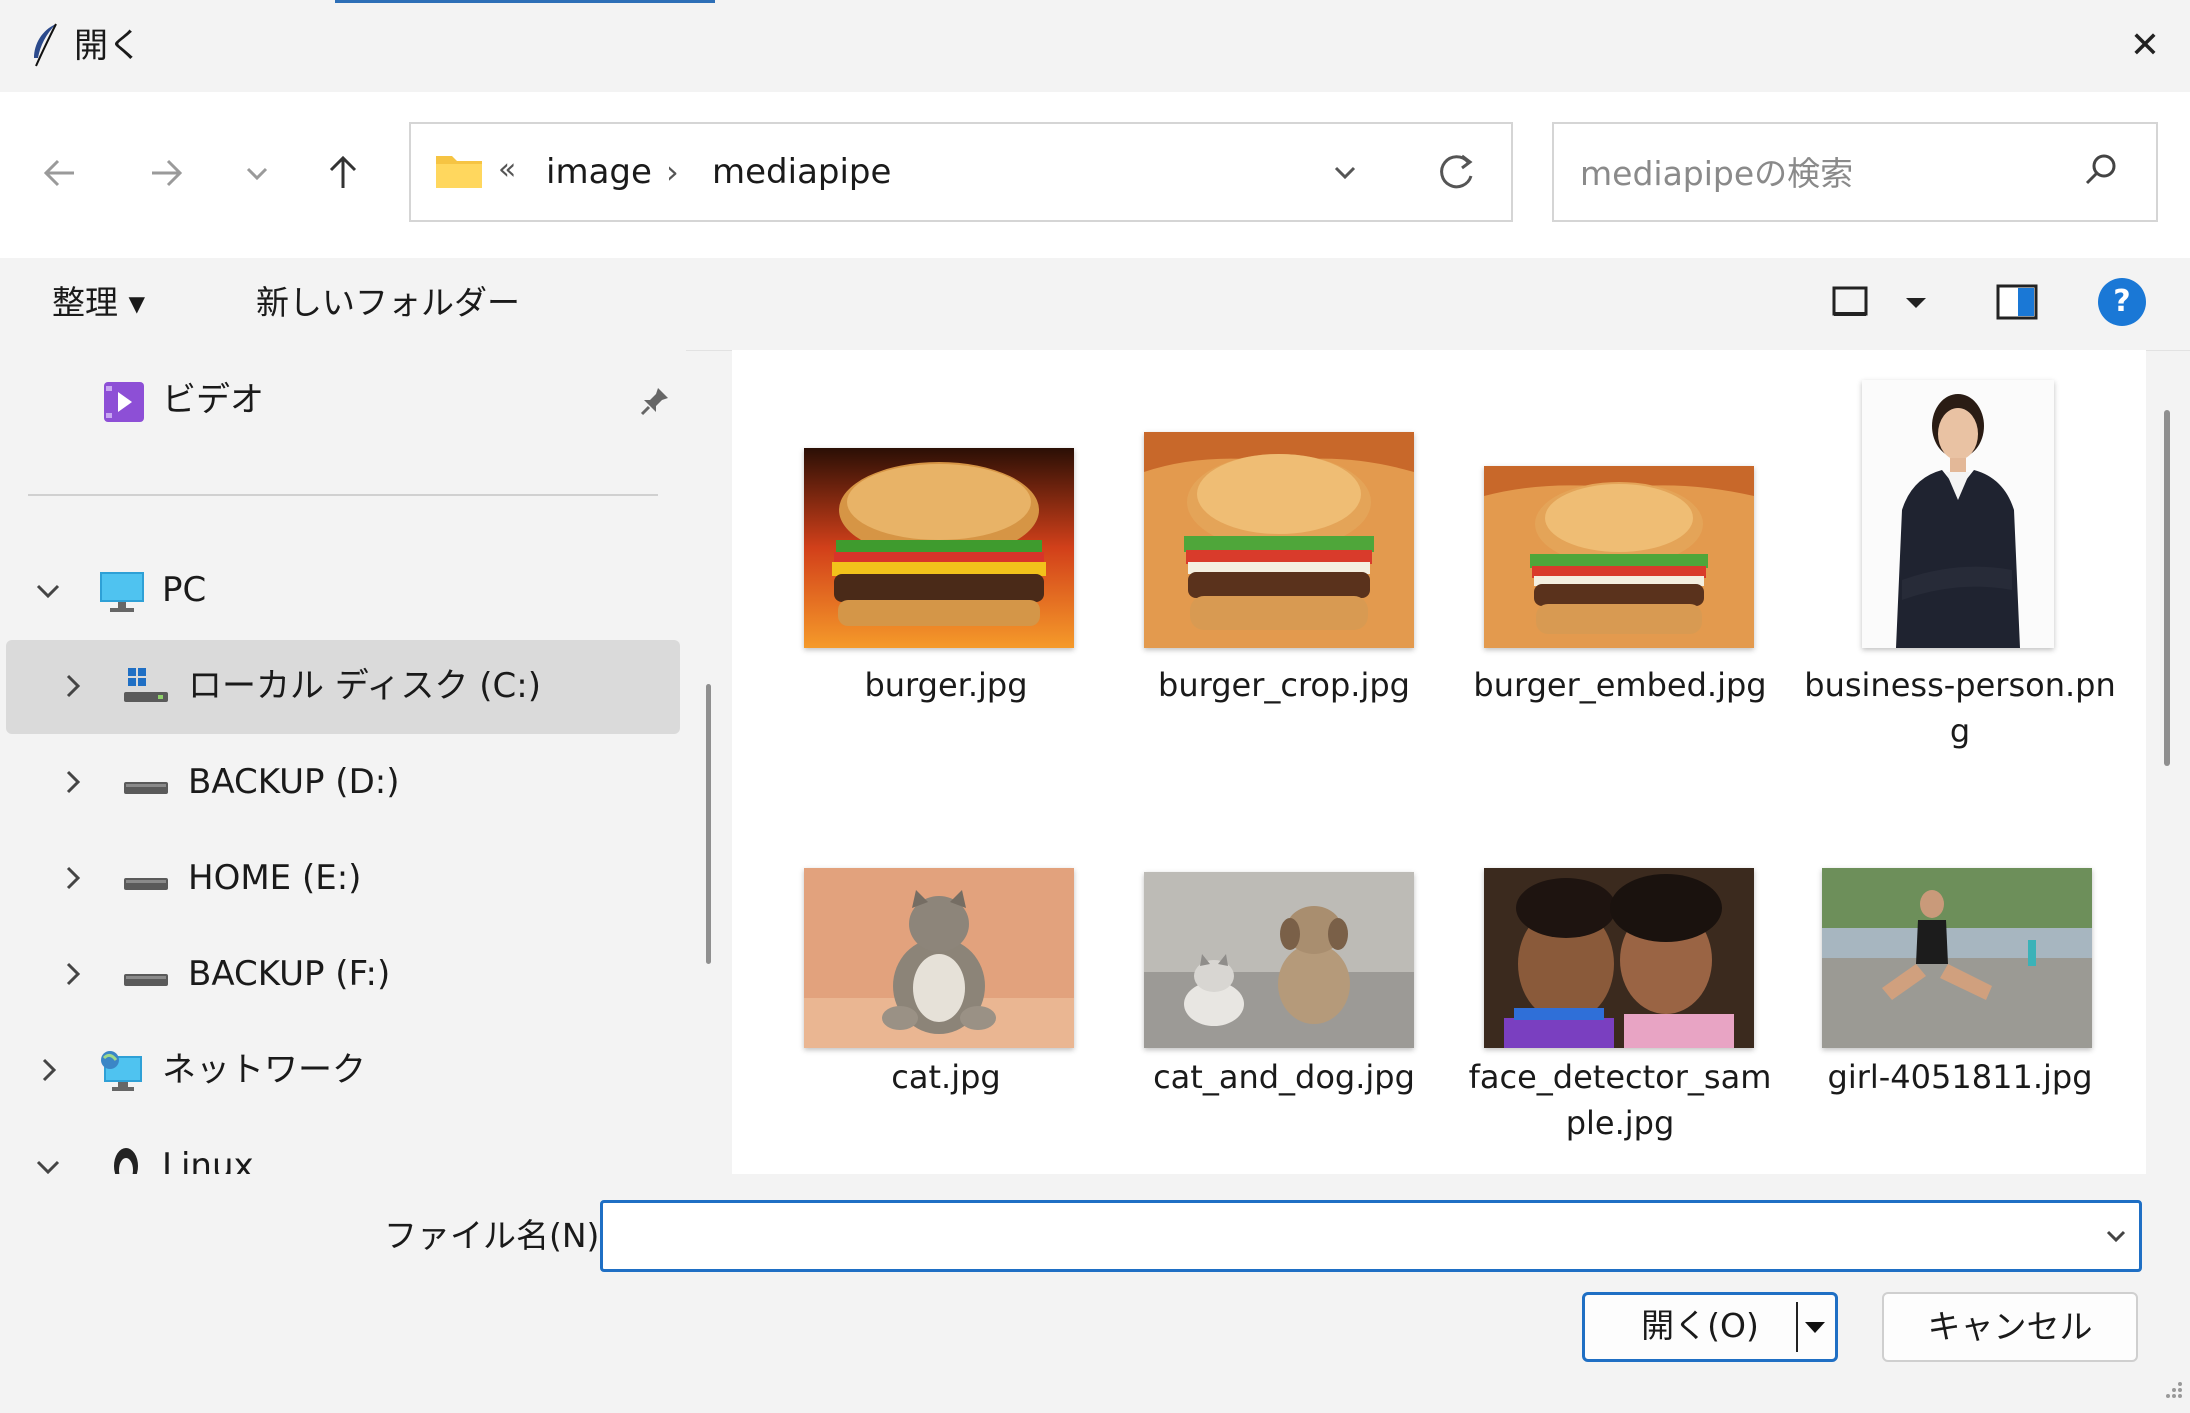 The width and height of the screenshot is (2190, 1413). What do you see at coordinates (1960, 708) in the screenshot?
I see `file-name: business-person.png` at bounding box center [1960, 708].